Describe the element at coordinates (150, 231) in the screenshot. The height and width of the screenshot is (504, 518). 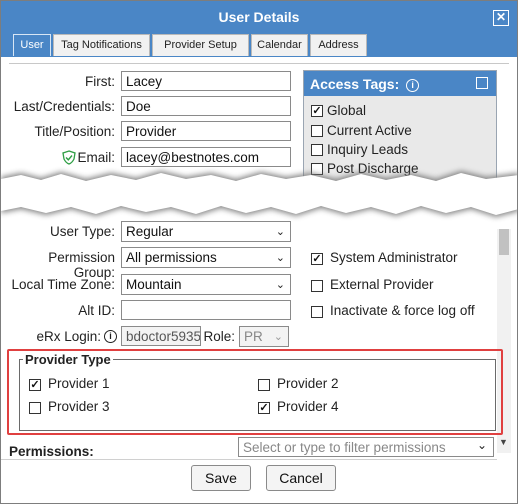
I see `user-type-value: Regular` at that location.